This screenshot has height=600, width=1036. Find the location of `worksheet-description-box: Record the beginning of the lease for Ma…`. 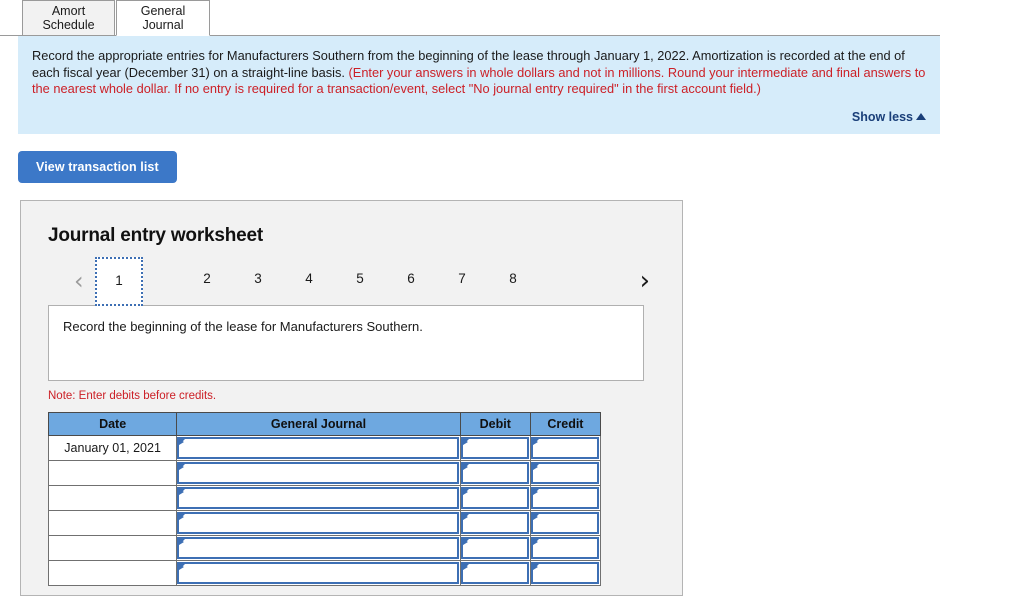

worksheet-description-box: Record the beginning of the lease for Ma… is located at coordinates (346, 342).